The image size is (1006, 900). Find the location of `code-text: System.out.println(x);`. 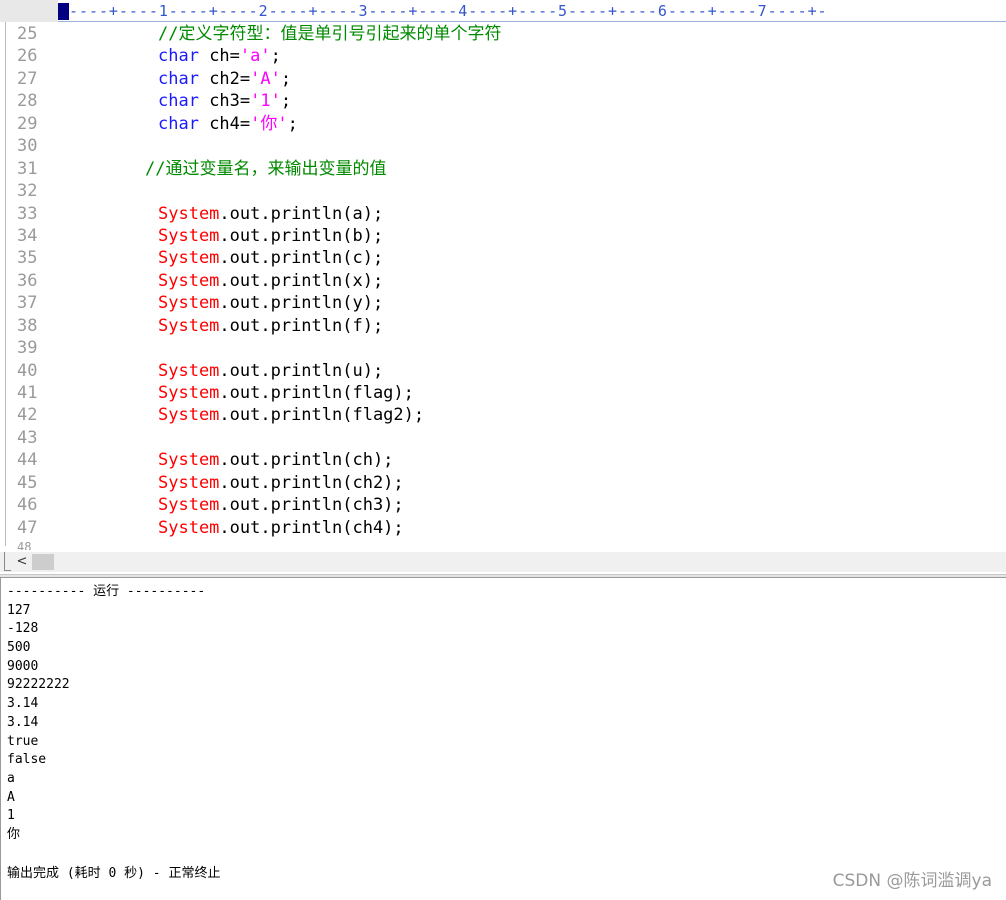

code-text: System.out.println(x); is located at coordinates (270, 281).